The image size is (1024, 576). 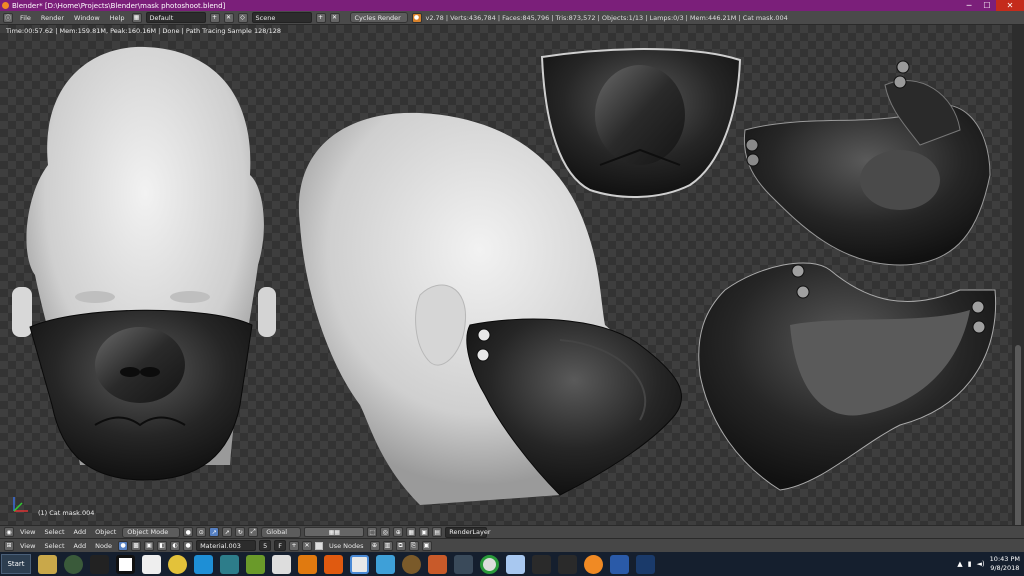 I want to click on manipulator-icon: ↗, so click(x=214, y=532).